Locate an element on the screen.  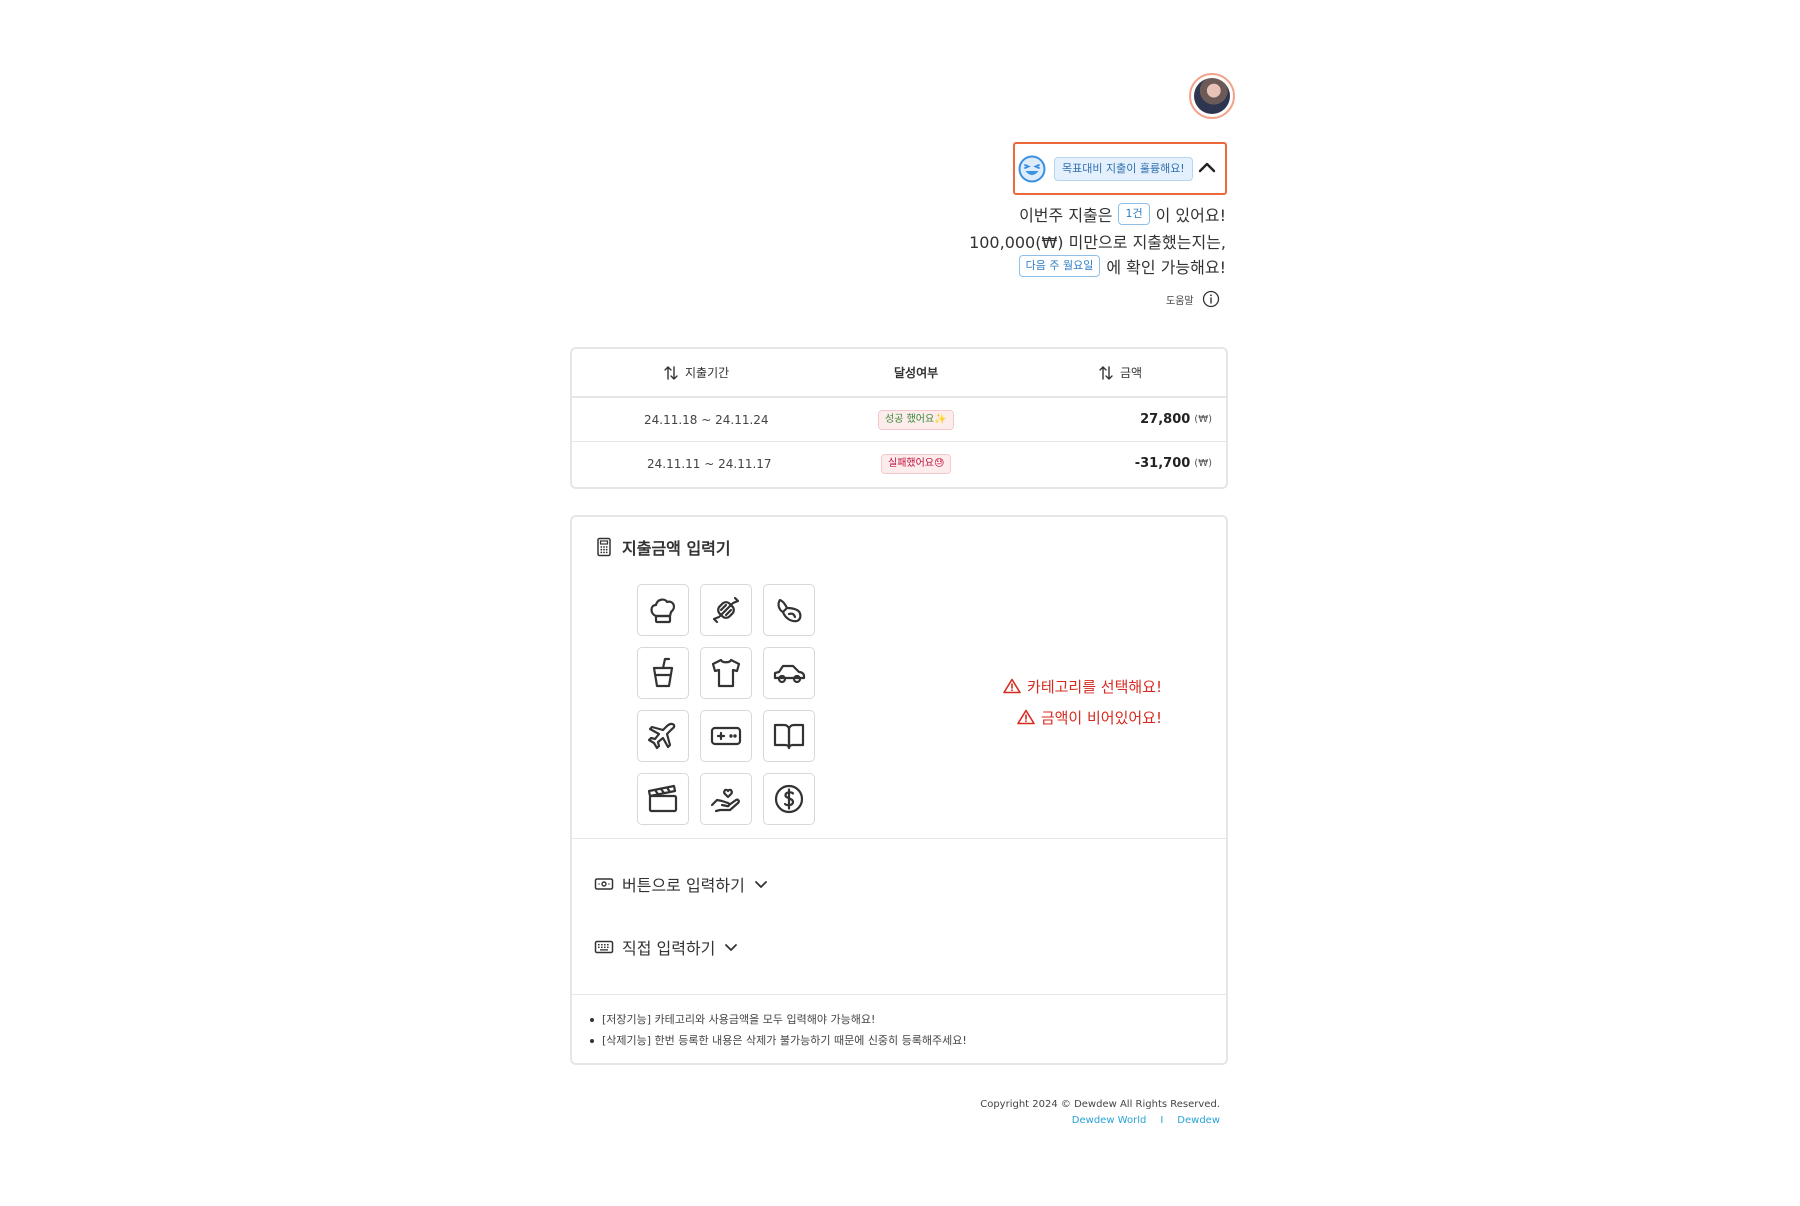
clapperboard-icon is located at coordinates (662, 798).